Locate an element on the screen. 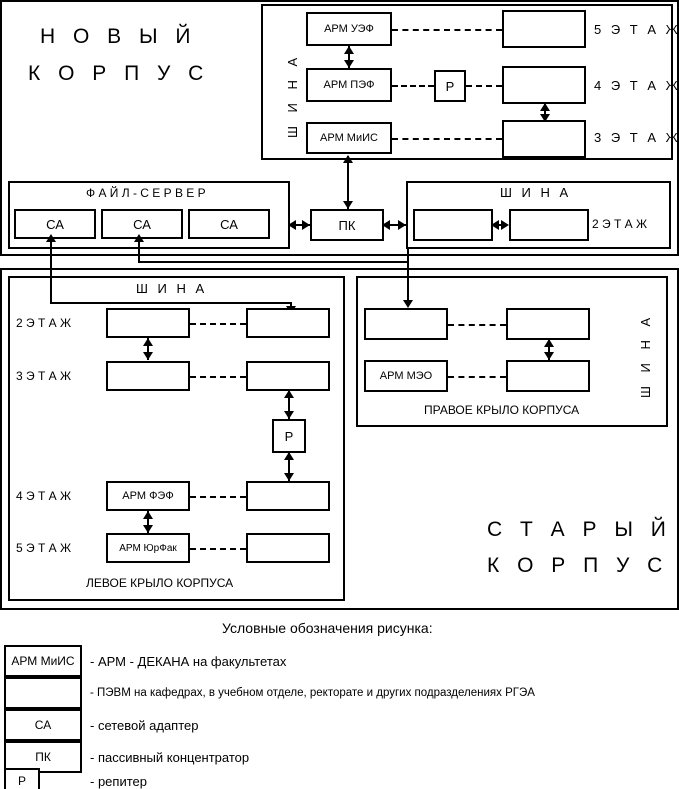 This screenshot has height=789, width=679. arrow-down-lw-f4 is located at coordinates (289, 477).